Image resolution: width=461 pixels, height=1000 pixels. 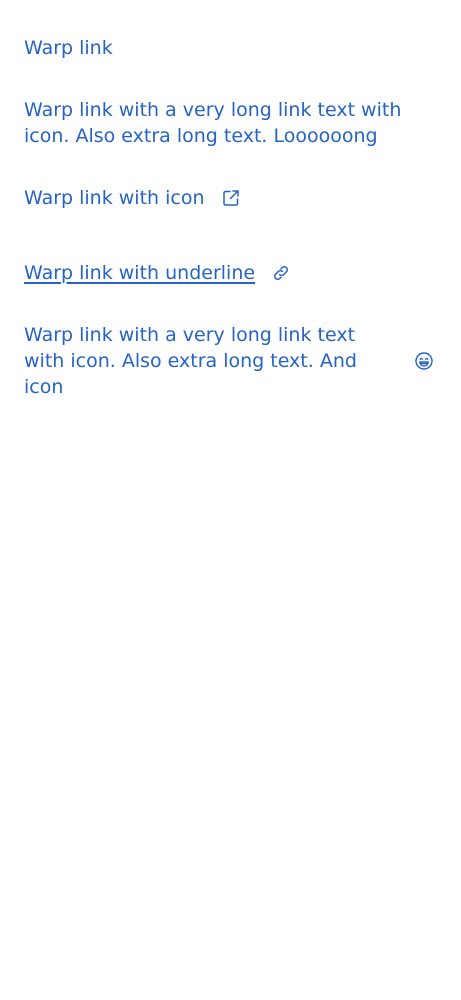 What do you see at coordinates (114, 198) in the screenshot?
I see `warp-link-with-icon-text: Warp link with icon` at bounding box center [114, 198].